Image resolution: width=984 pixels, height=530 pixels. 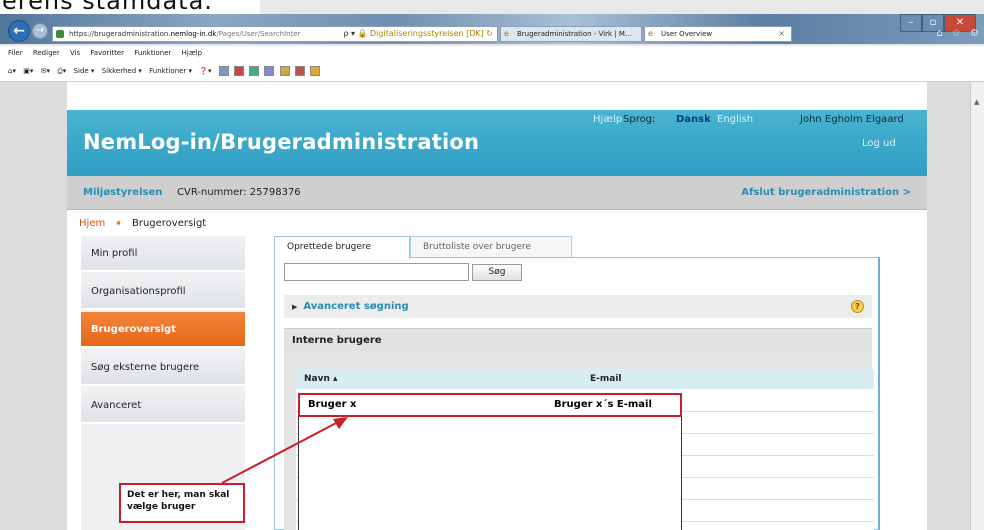 What do you see at coordinates (40, 31) in the screenshot?
I see `forward-icon: →` at bounding box center [40, 31].